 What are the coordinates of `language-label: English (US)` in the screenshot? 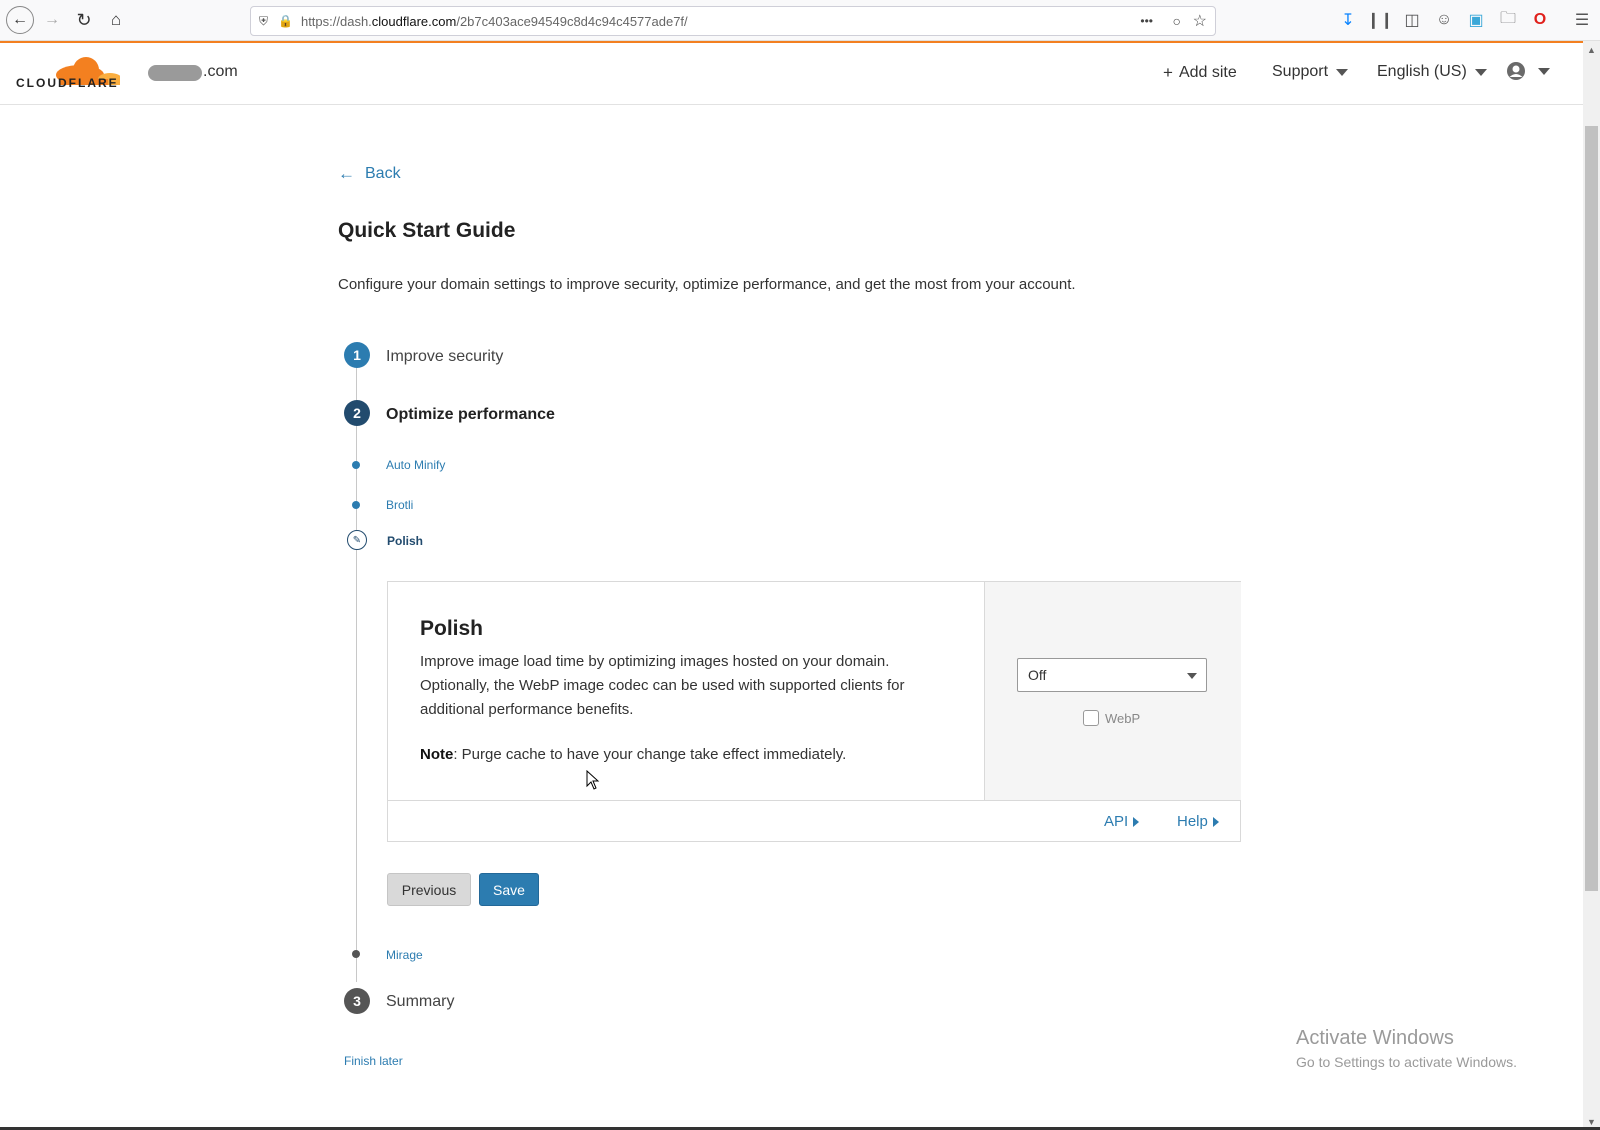 It's located at (1422, 71).